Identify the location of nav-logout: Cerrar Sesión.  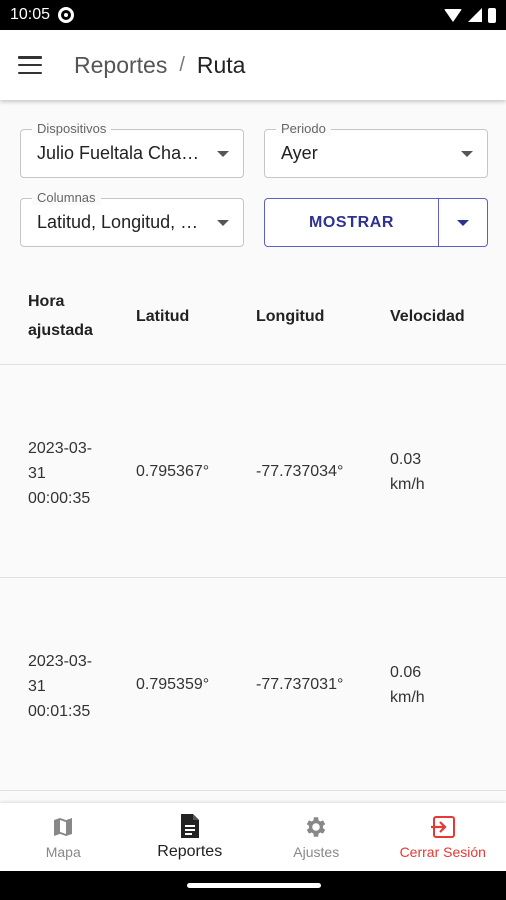
(443, 837).